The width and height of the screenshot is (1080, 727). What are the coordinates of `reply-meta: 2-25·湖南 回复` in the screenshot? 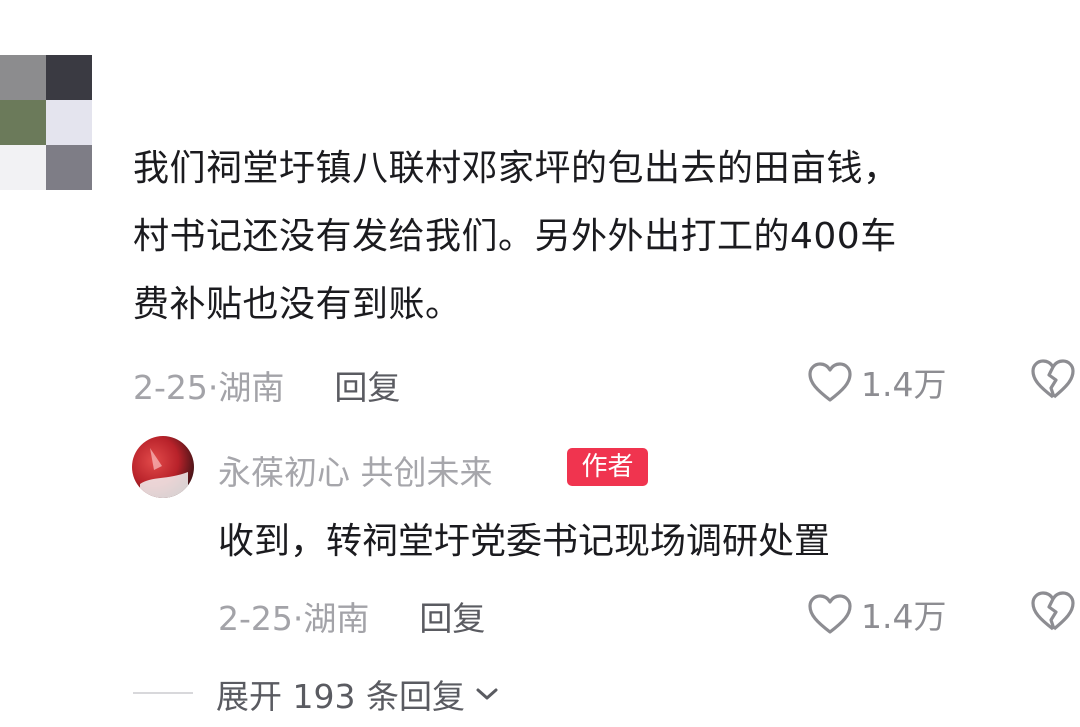 It's located at (351, 616).